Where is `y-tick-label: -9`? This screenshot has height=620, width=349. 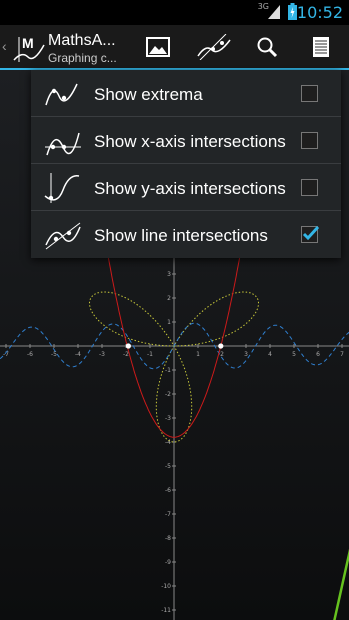 y-tick-label: -9 is located at coordinates (168, 562).